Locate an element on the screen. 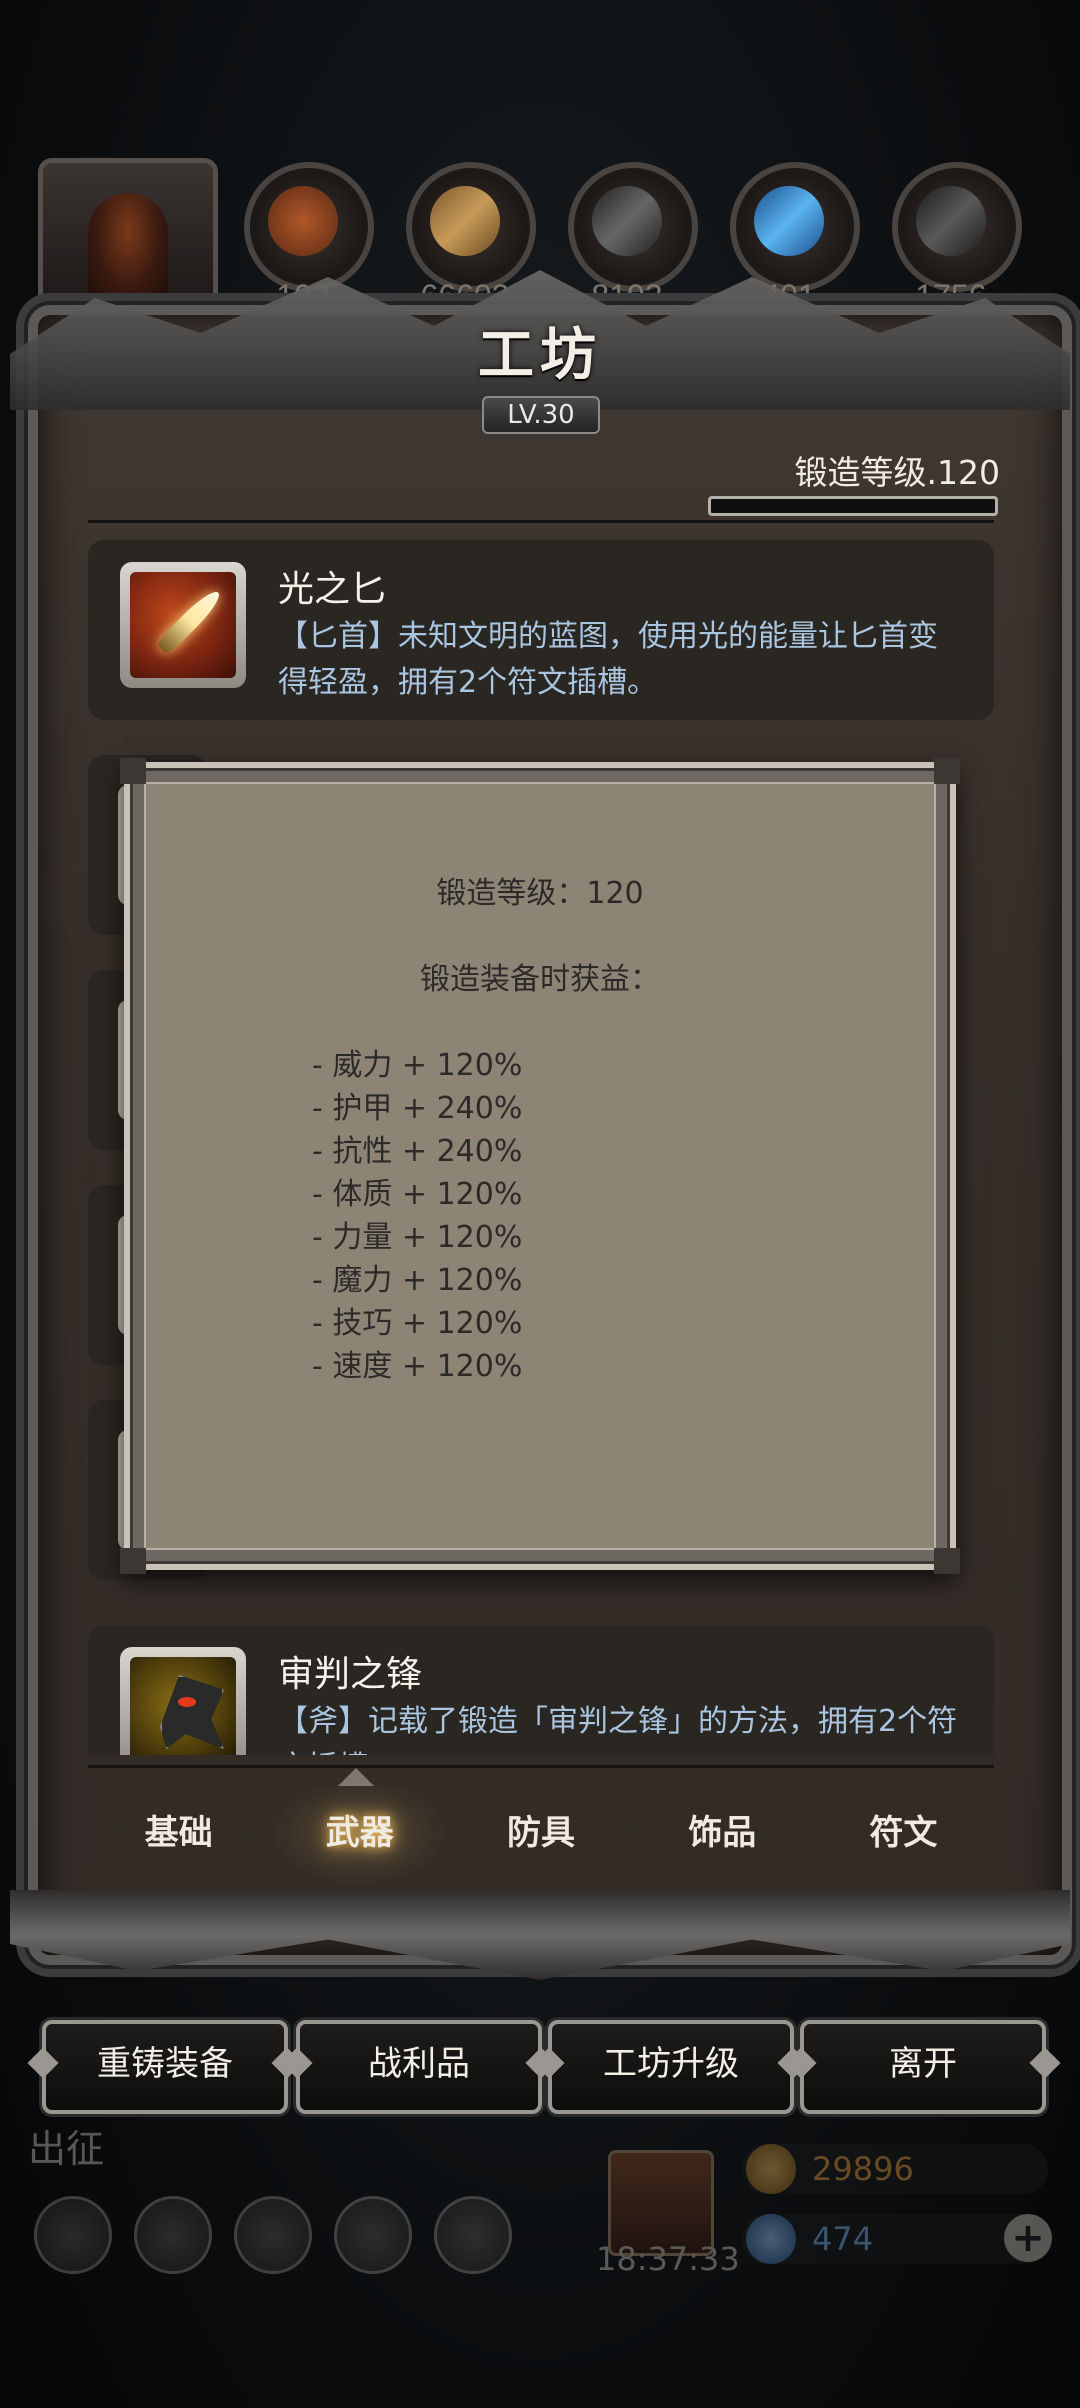 The image size is (1080, 2408). clock-label: 18:37:33 is located at coordinates (668, 2259).